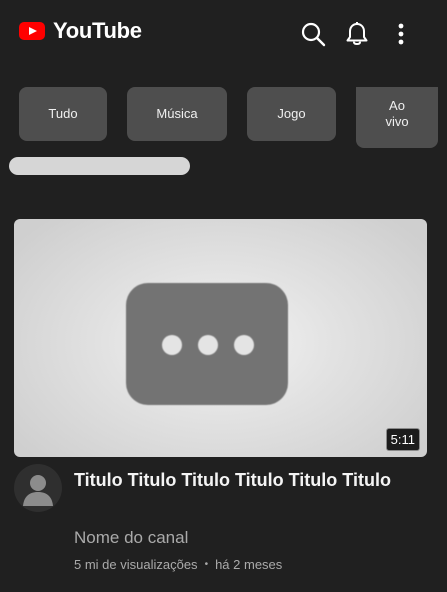 Image resolution: width=447 pixels, height=592 pixels. I want to click on search-icon, so click(313, 34).